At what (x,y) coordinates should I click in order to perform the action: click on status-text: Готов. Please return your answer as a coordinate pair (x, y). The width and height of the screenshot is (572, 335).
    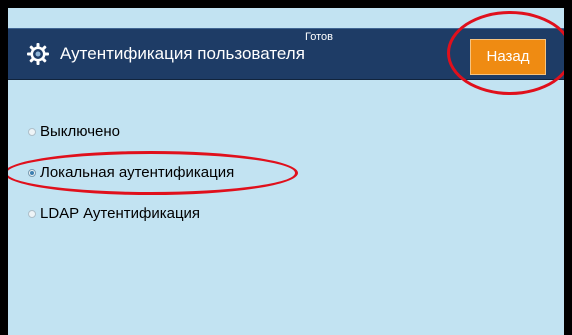
    Looking at the image, I should click on (319, 37).